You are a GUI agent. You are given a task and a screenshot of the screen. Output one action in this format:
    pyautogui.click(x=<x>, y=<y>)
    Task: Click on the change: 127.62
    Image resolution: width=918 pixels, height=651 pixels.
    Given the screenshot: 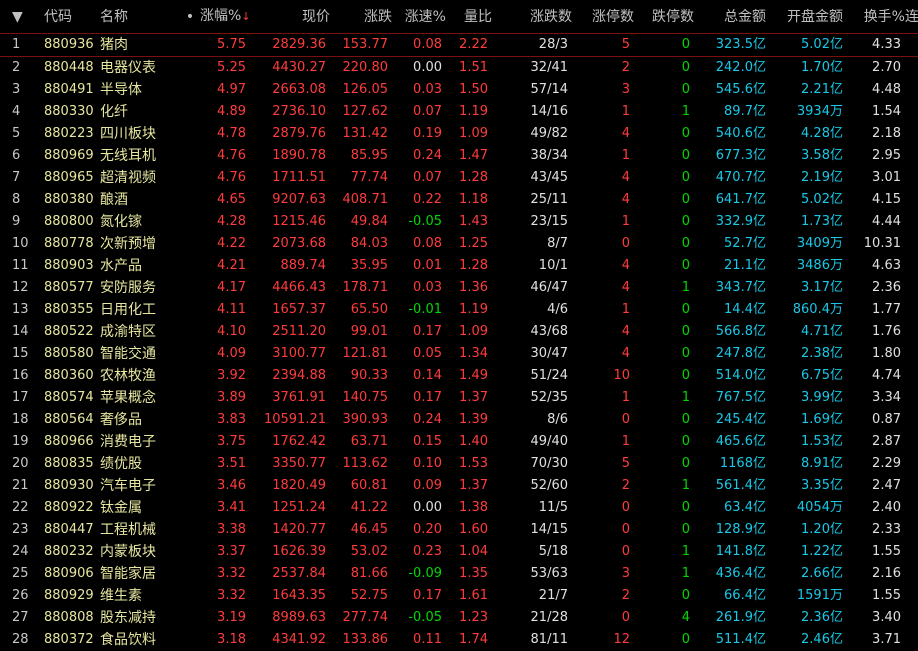 What is the action you would take?
    pyautogui.click(x=365, y=111)
    